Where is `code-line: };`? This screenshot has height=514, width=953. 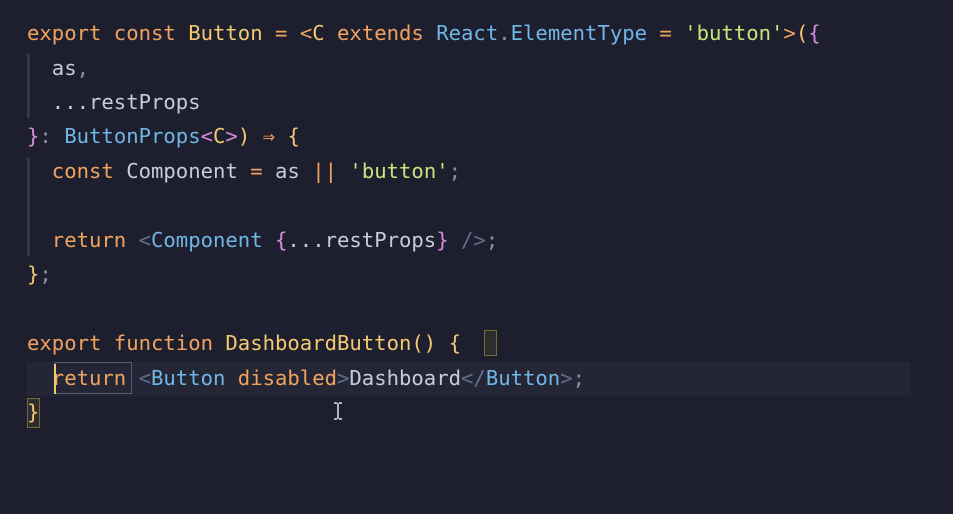 code-line: }; is located at coordinates (39, 274).